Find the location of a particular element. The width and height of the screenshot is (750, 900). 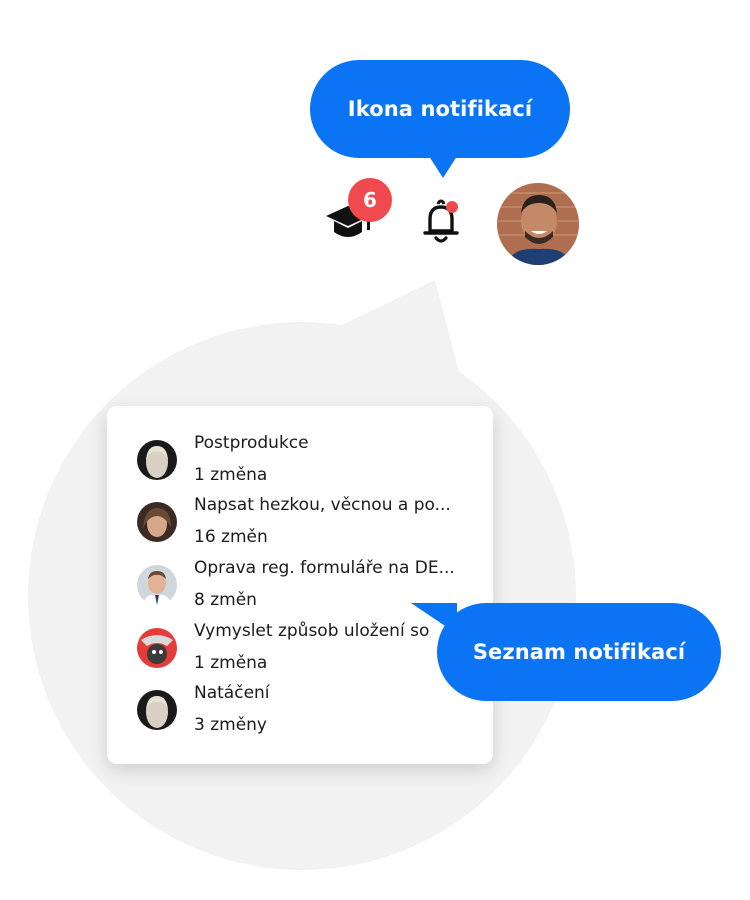

notification-count: 16 změn is located at coordinates (231, 537).